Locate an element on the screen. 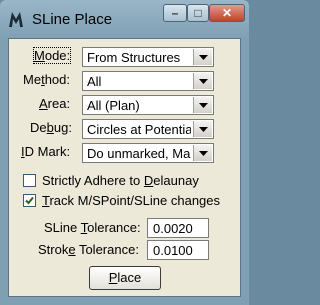 The width and height of the screenshot is (320, 305). track-changes-option: Track M/SPoint/SLine changes is located at coordinates (121, 200).